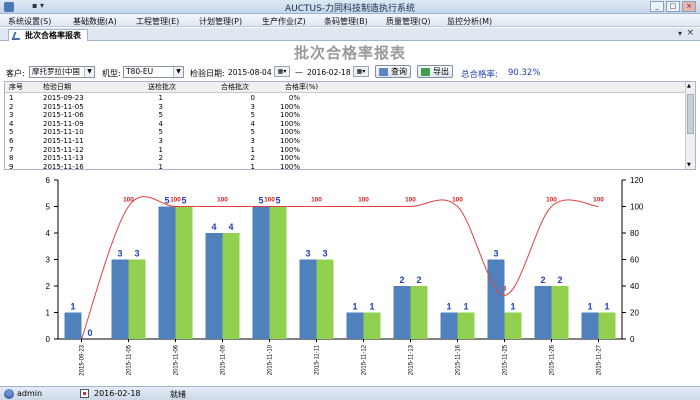 The width and height of the screenshot is (700, 400). I want to click on date-from-value: 2015-08-04, so click(250, 72).